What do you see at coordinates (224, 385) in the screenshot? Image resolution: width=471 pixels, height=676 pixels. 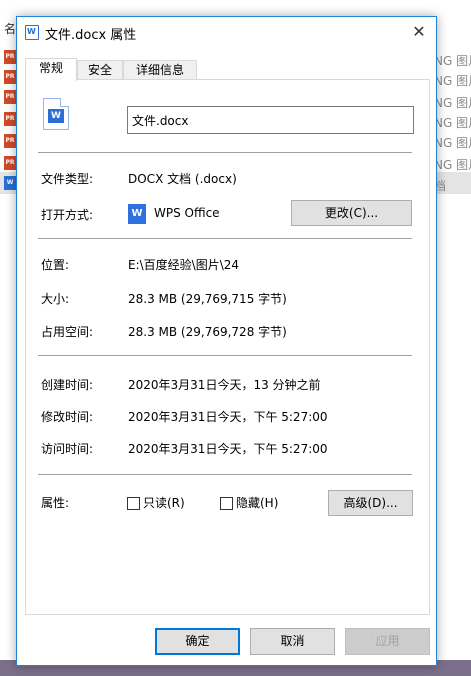 I see `created-value: 2020年3月31日今天，13 分钟之前` at bounding box center [224, 385].